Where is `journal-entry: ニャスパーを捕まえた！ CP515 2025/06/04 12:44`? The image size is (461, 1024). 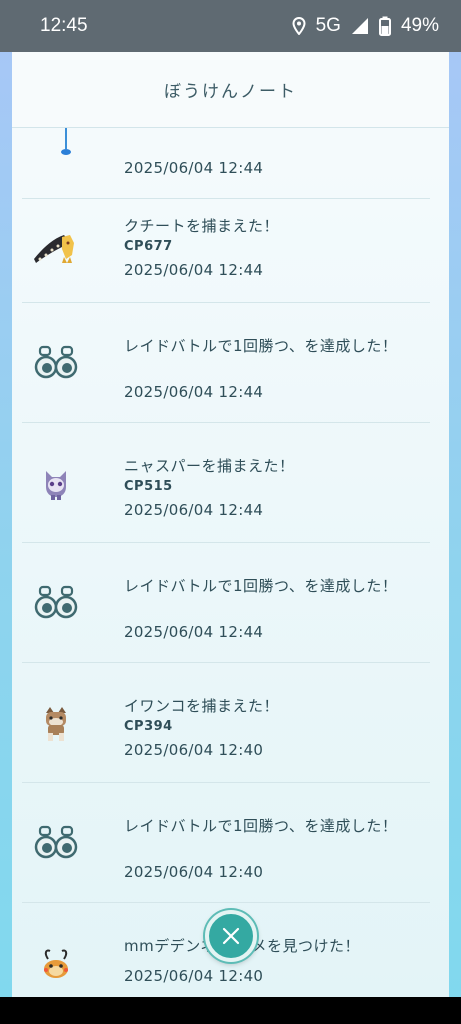
journal-entry: ニャスパーを捕まえた！ CP515 2025/06/04 12:44 is located at coordinates (226, 483).